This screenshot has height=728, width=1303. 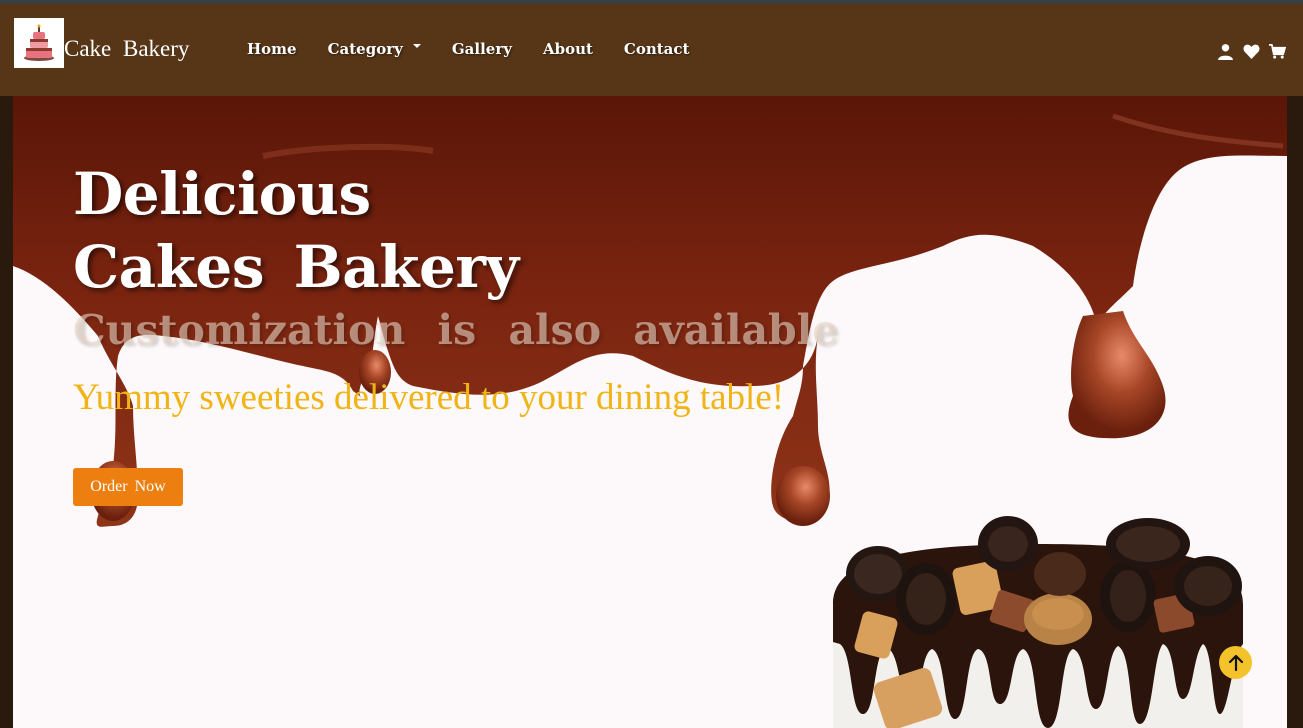 I want to click on nav-home: Home, so click(x=272, y=49).